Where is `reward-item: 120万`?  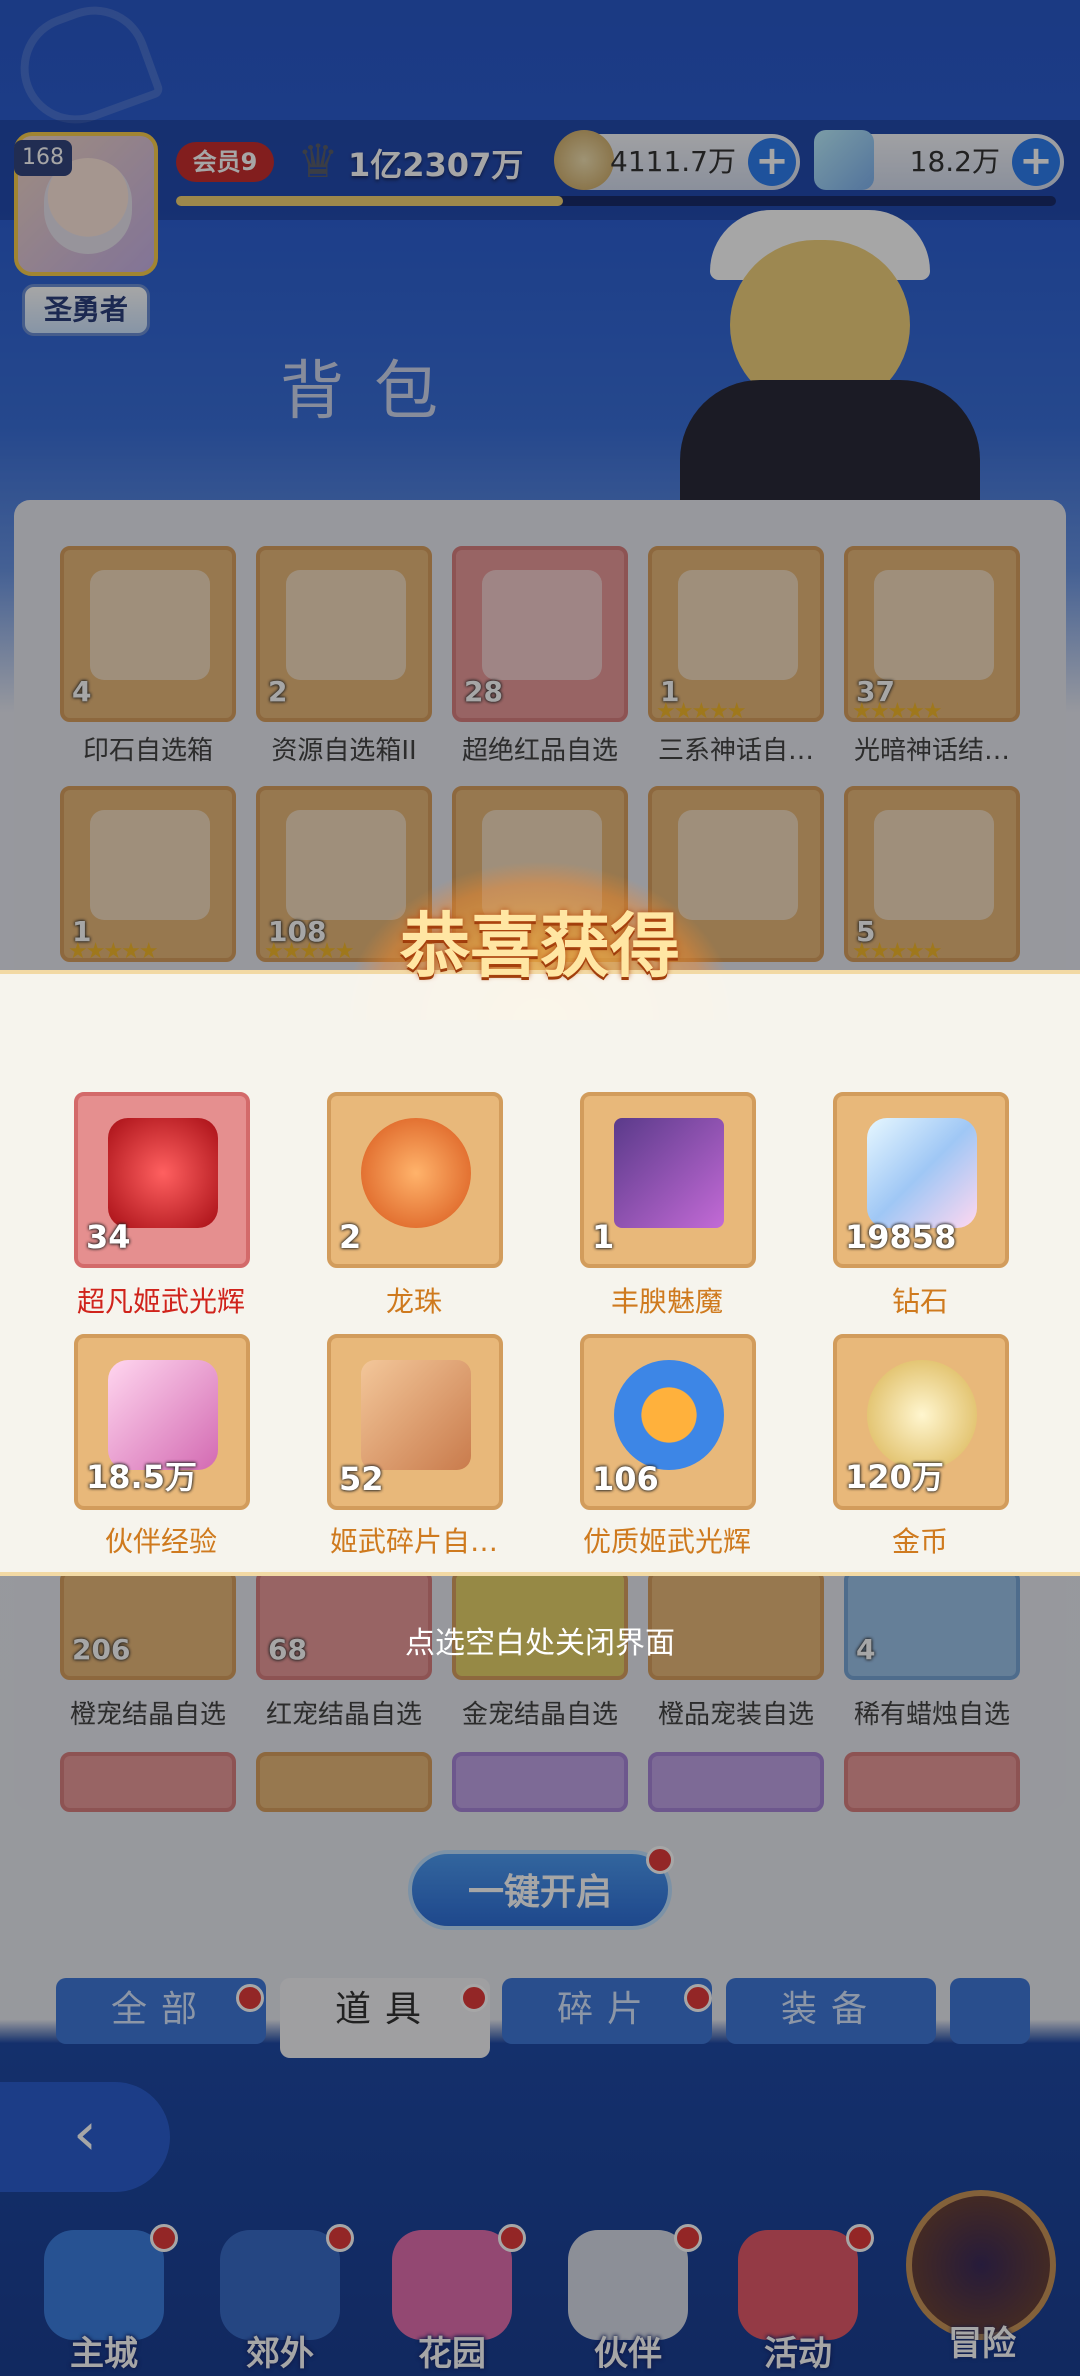 reward-item: 120万 is located at coordinates (921, 1422).